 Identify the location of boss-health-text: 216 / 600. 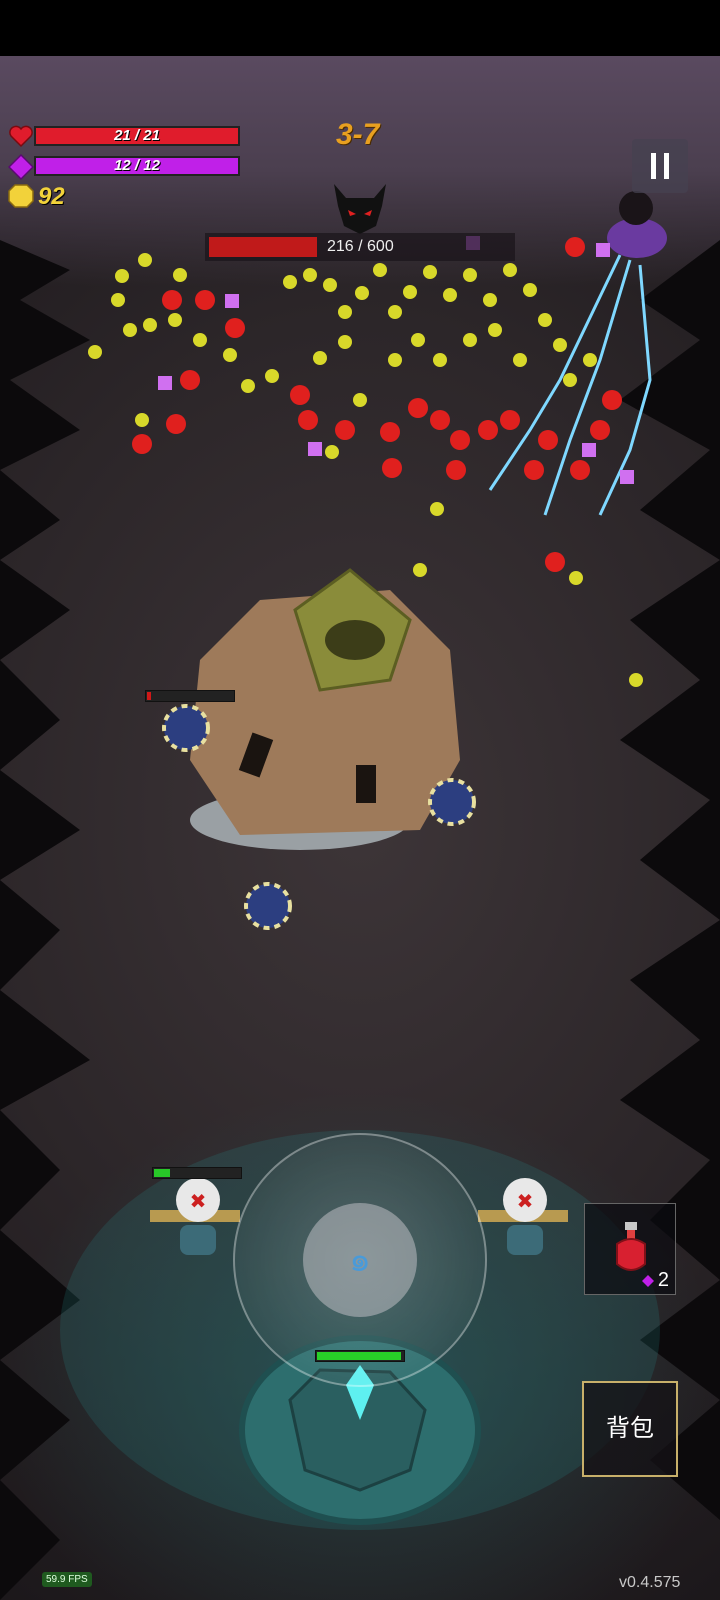
(360, 246).